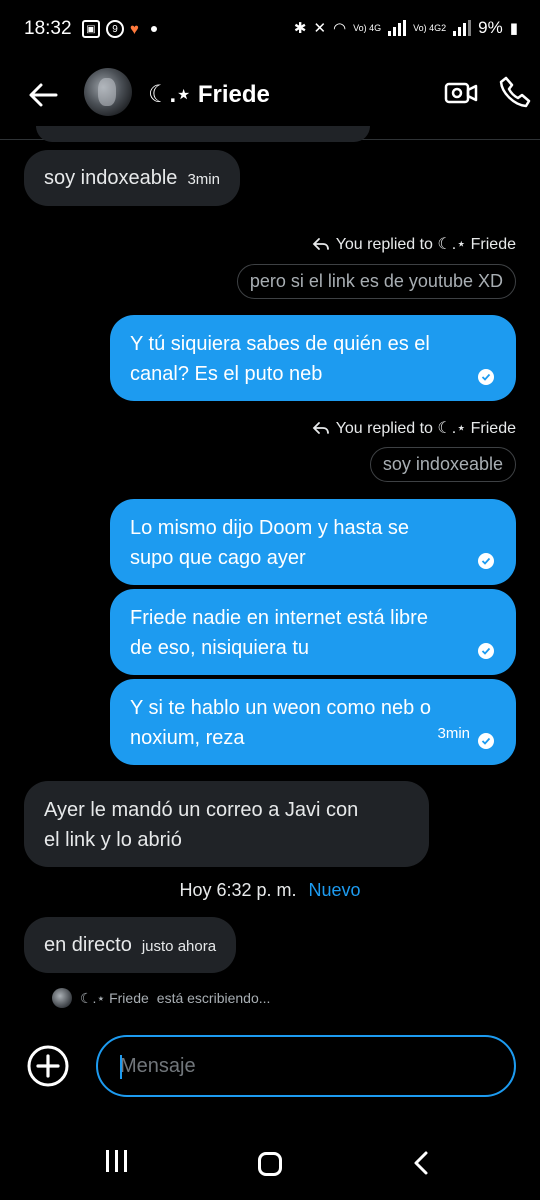 This screenshot has width=540, height=1200. Describe the element at coordinates (397, 28) in the screenshot. I see `signal-icon` at that location.